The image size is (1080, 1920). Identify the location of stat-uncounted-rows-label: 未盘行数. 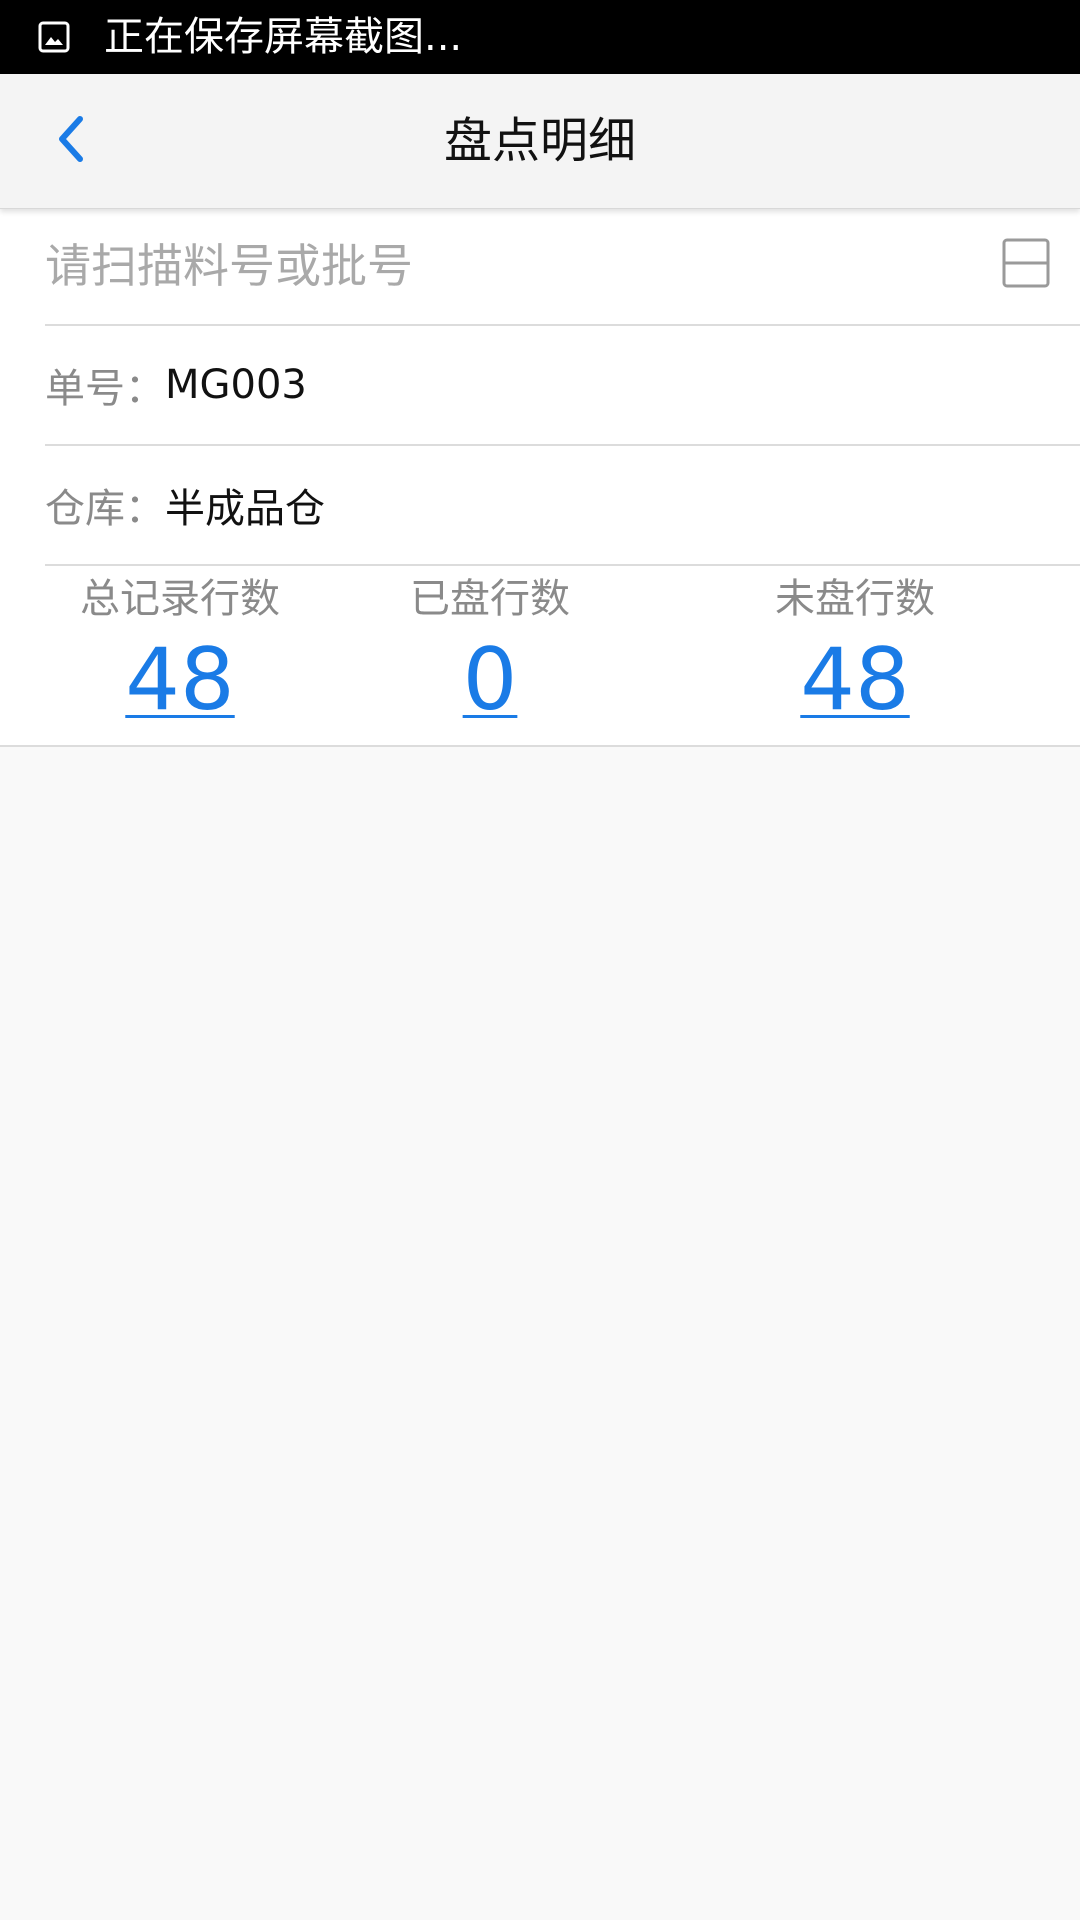
(855, 599).